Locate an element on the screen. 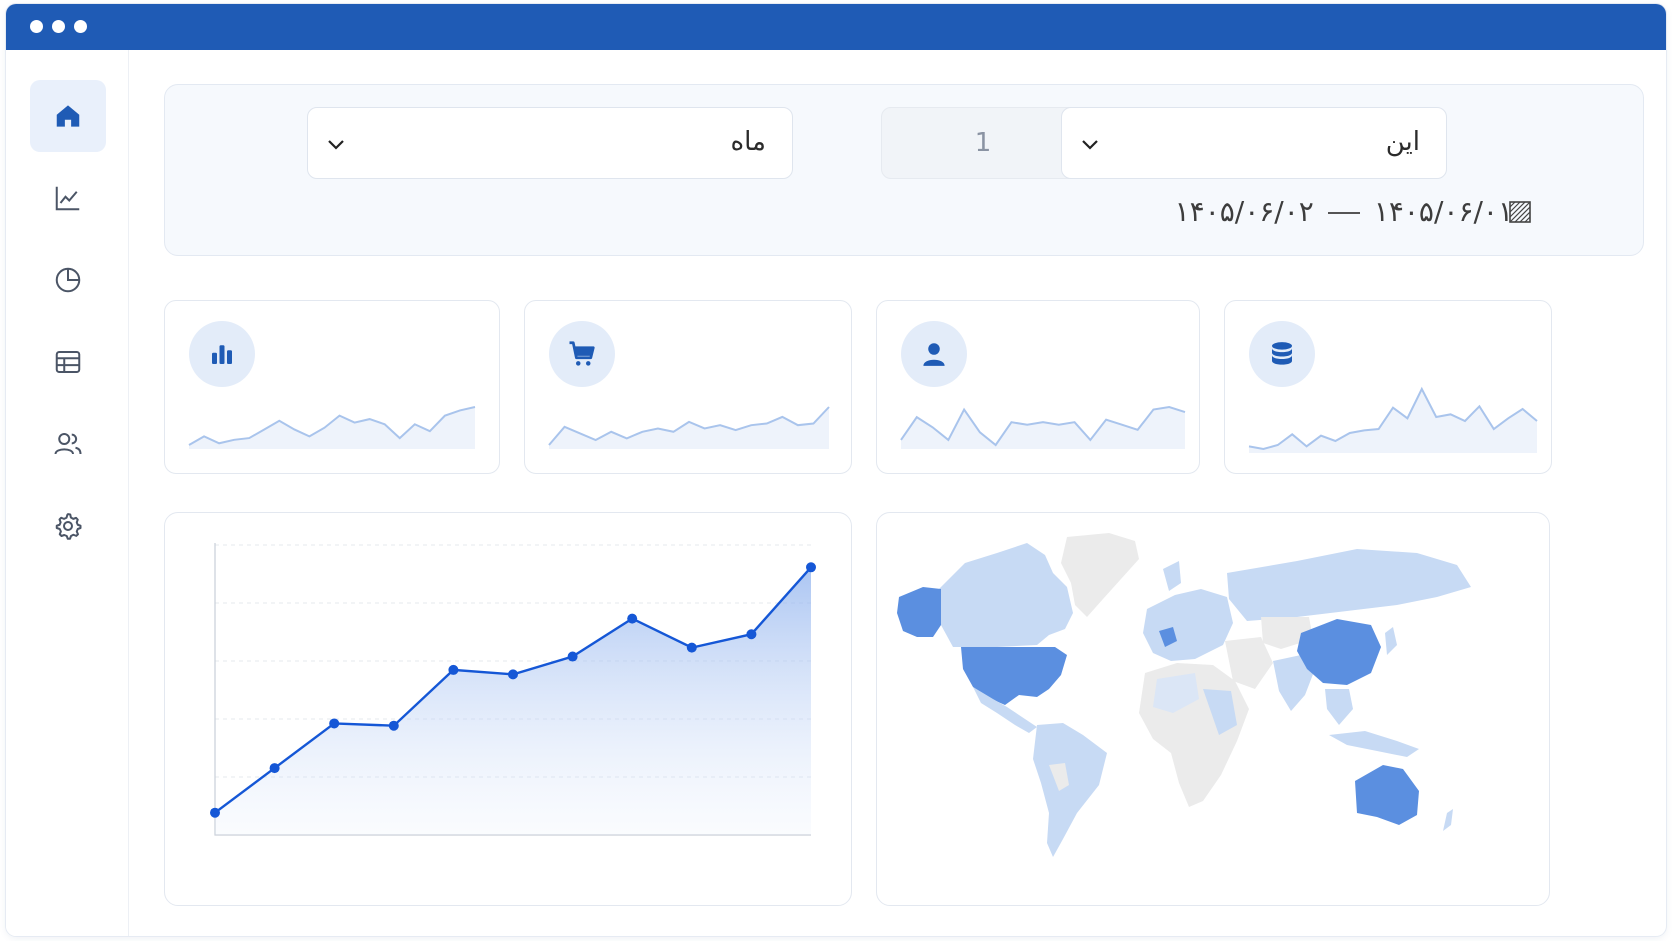 The width and height of the screenshot is (1672, 941). home-icon is located at coordinates (68, 116).